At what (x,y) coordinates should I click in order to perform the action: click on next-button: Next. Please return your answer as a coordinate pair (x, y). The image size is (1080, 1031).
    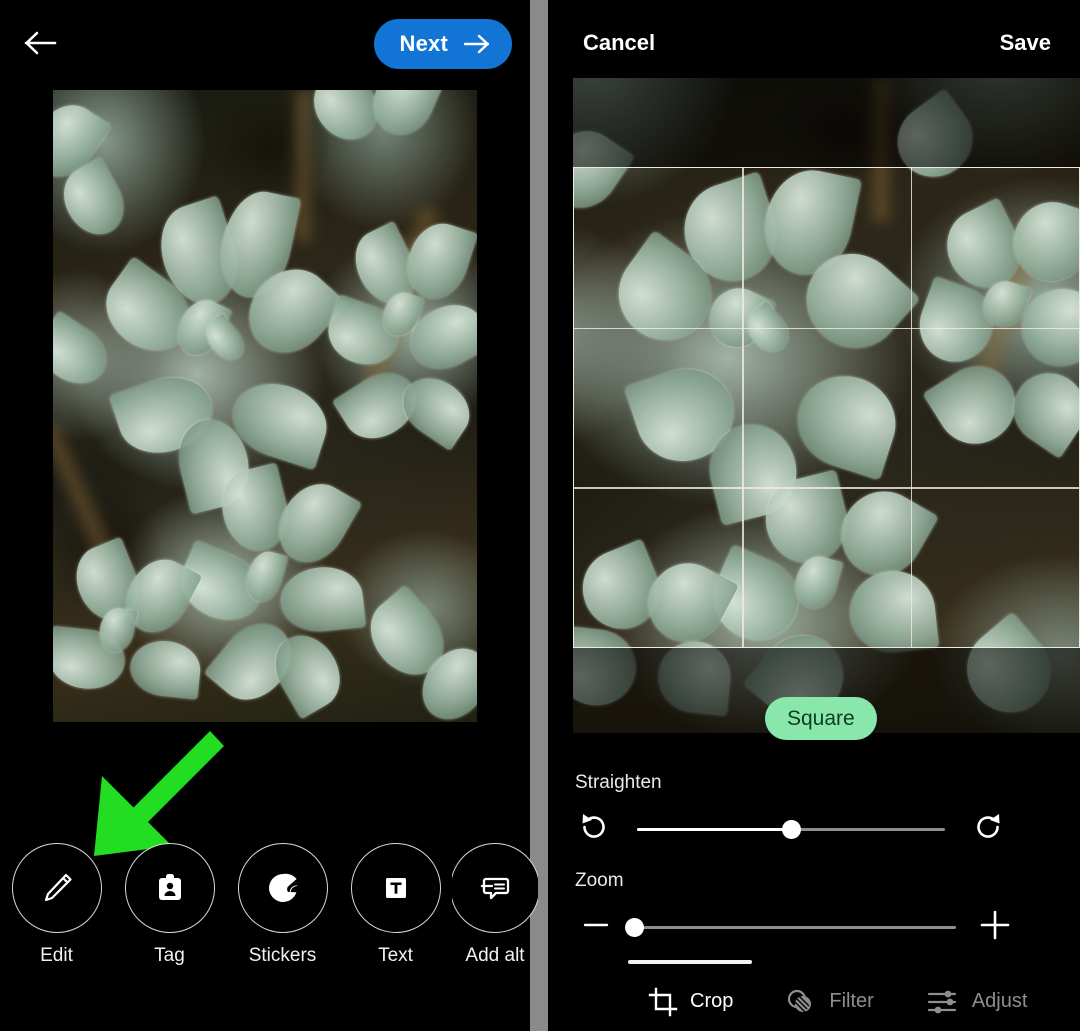
    Looking at the image, I should click on (442, 44).